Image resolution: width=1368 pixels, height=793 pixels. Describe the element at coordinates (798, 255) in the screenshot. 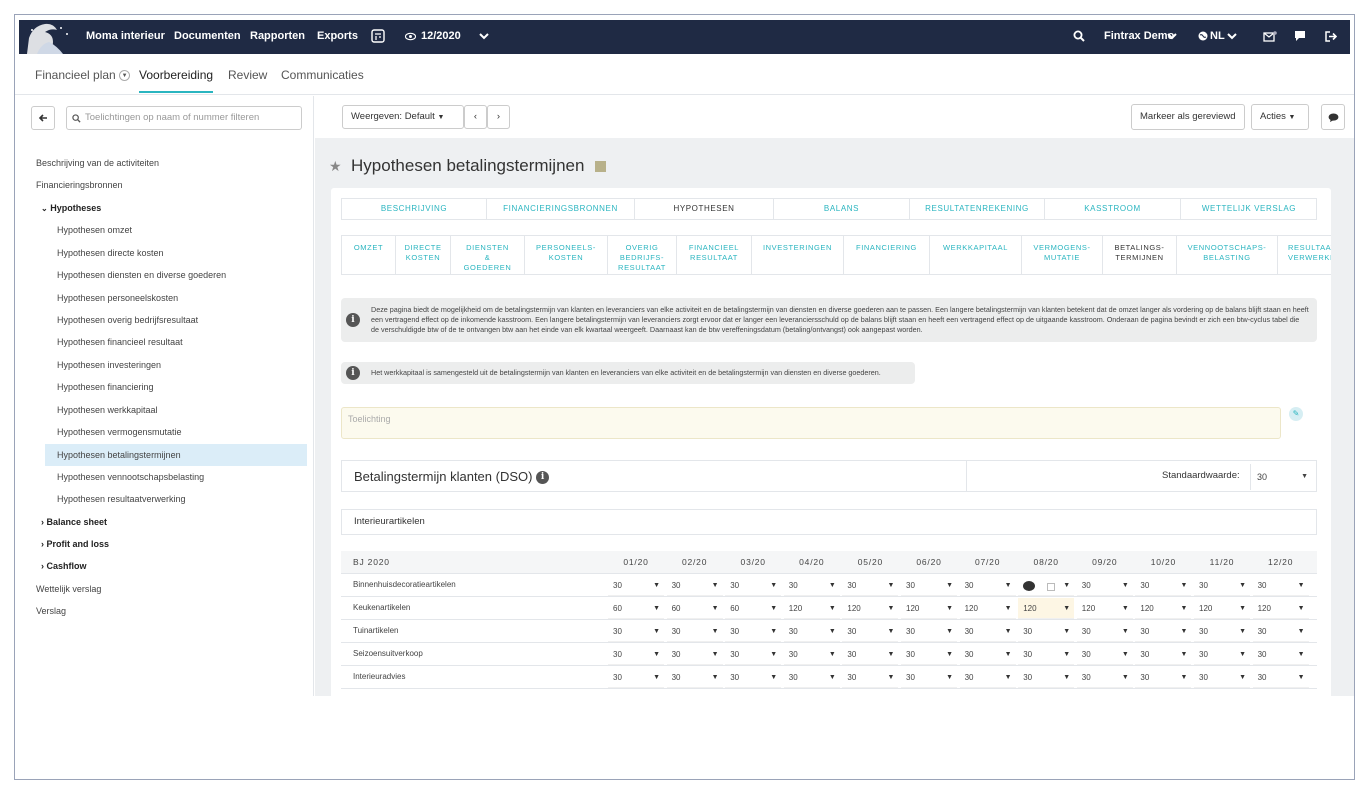

I see `subtab-investeringen: INVESTERINGEN` at that location.